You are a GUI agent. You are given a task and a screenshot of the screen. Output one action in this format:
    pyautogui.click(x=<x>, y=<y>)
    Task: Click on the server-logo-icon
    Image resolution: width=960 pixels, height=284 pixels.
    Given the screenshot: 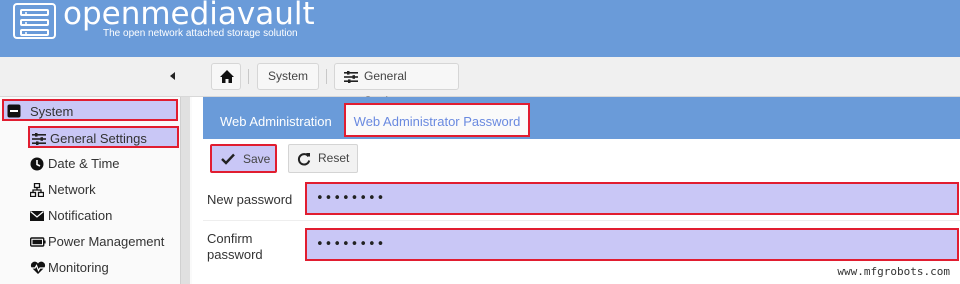 What is the action you would take?
    pyautogui.click(x=34, y=21)
    